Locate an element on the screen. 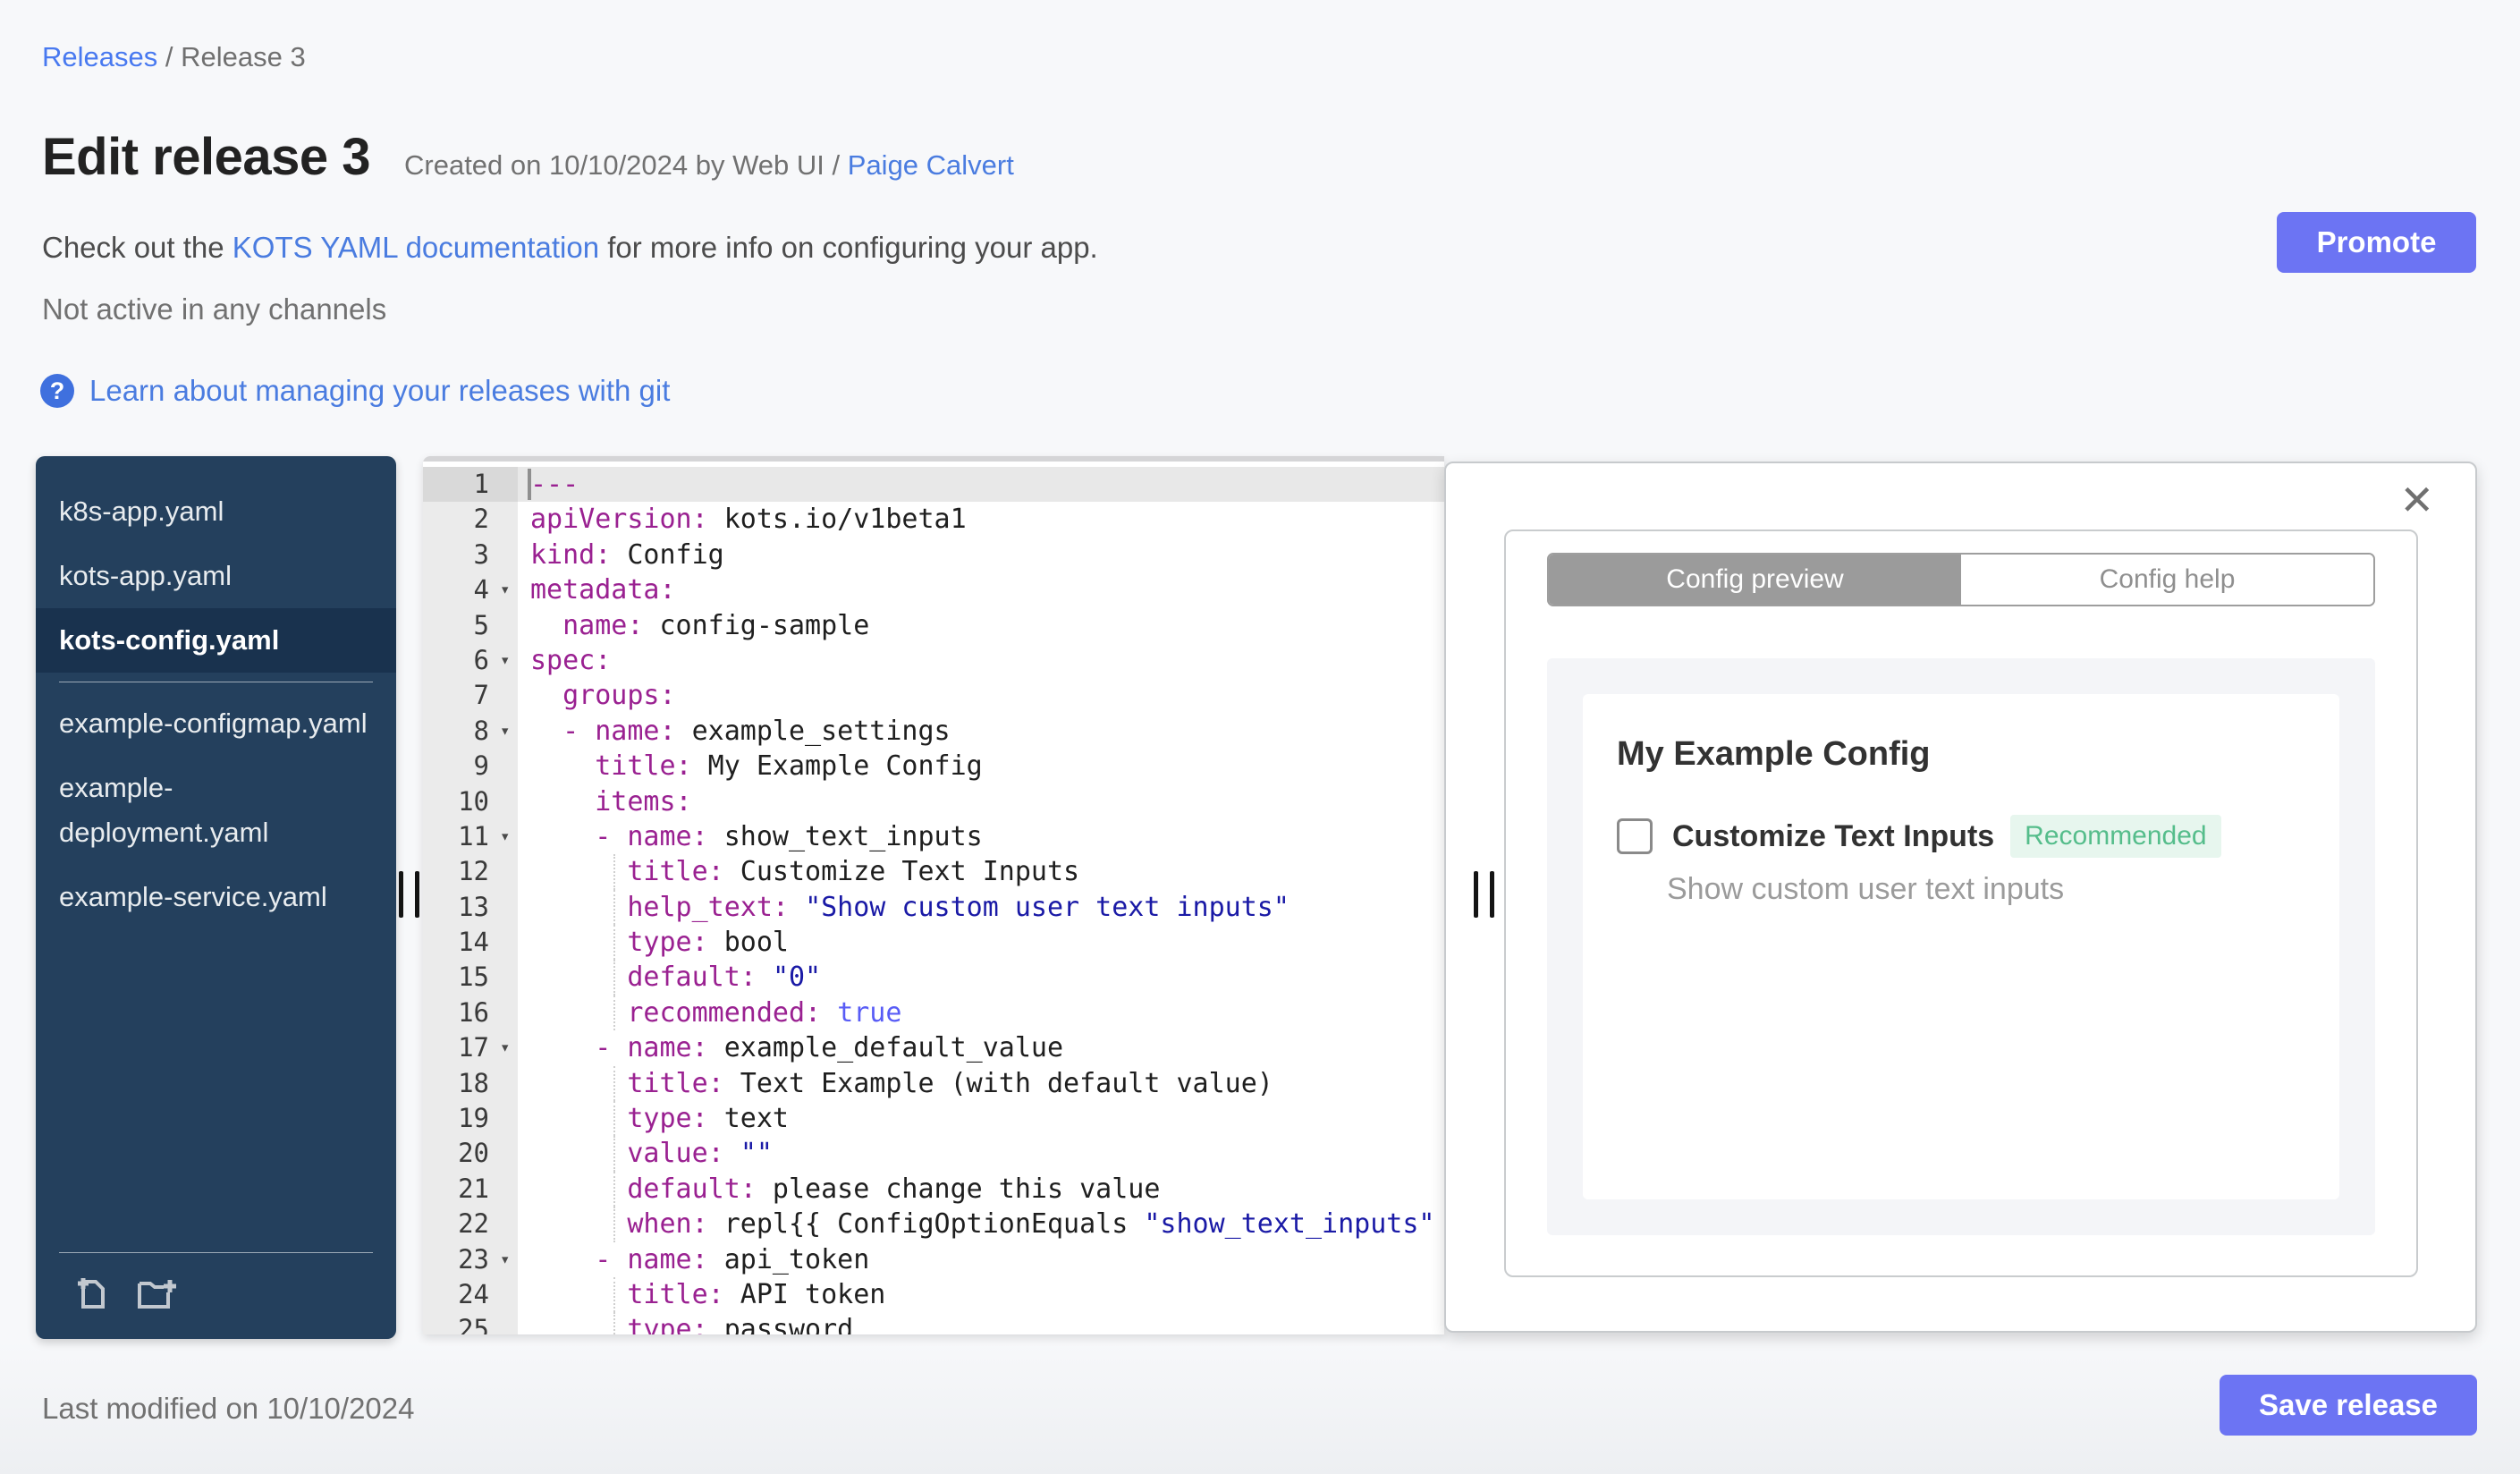 This screenshot has width=2520, height=1474. editor-line-19: 19 type: text is located at coordinates (933, 1119).